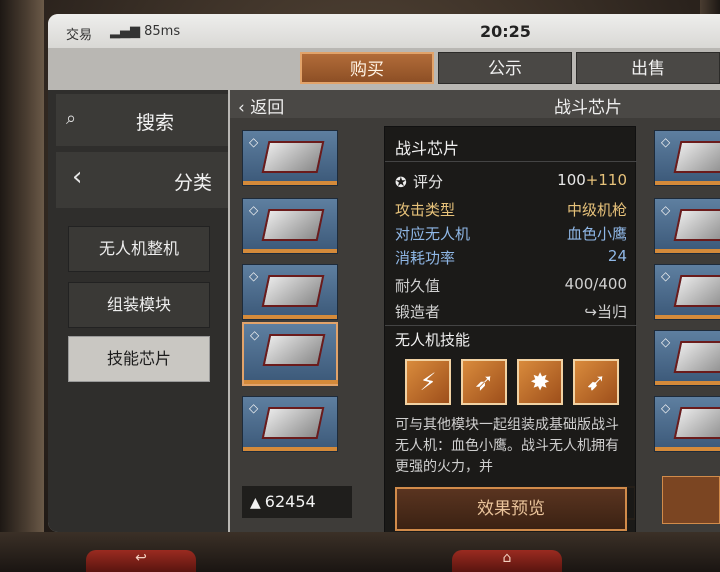 The width and height of the screenshot is (720, 572). I want to click on category-assembly-module: 组装模块, so click(139, 305).